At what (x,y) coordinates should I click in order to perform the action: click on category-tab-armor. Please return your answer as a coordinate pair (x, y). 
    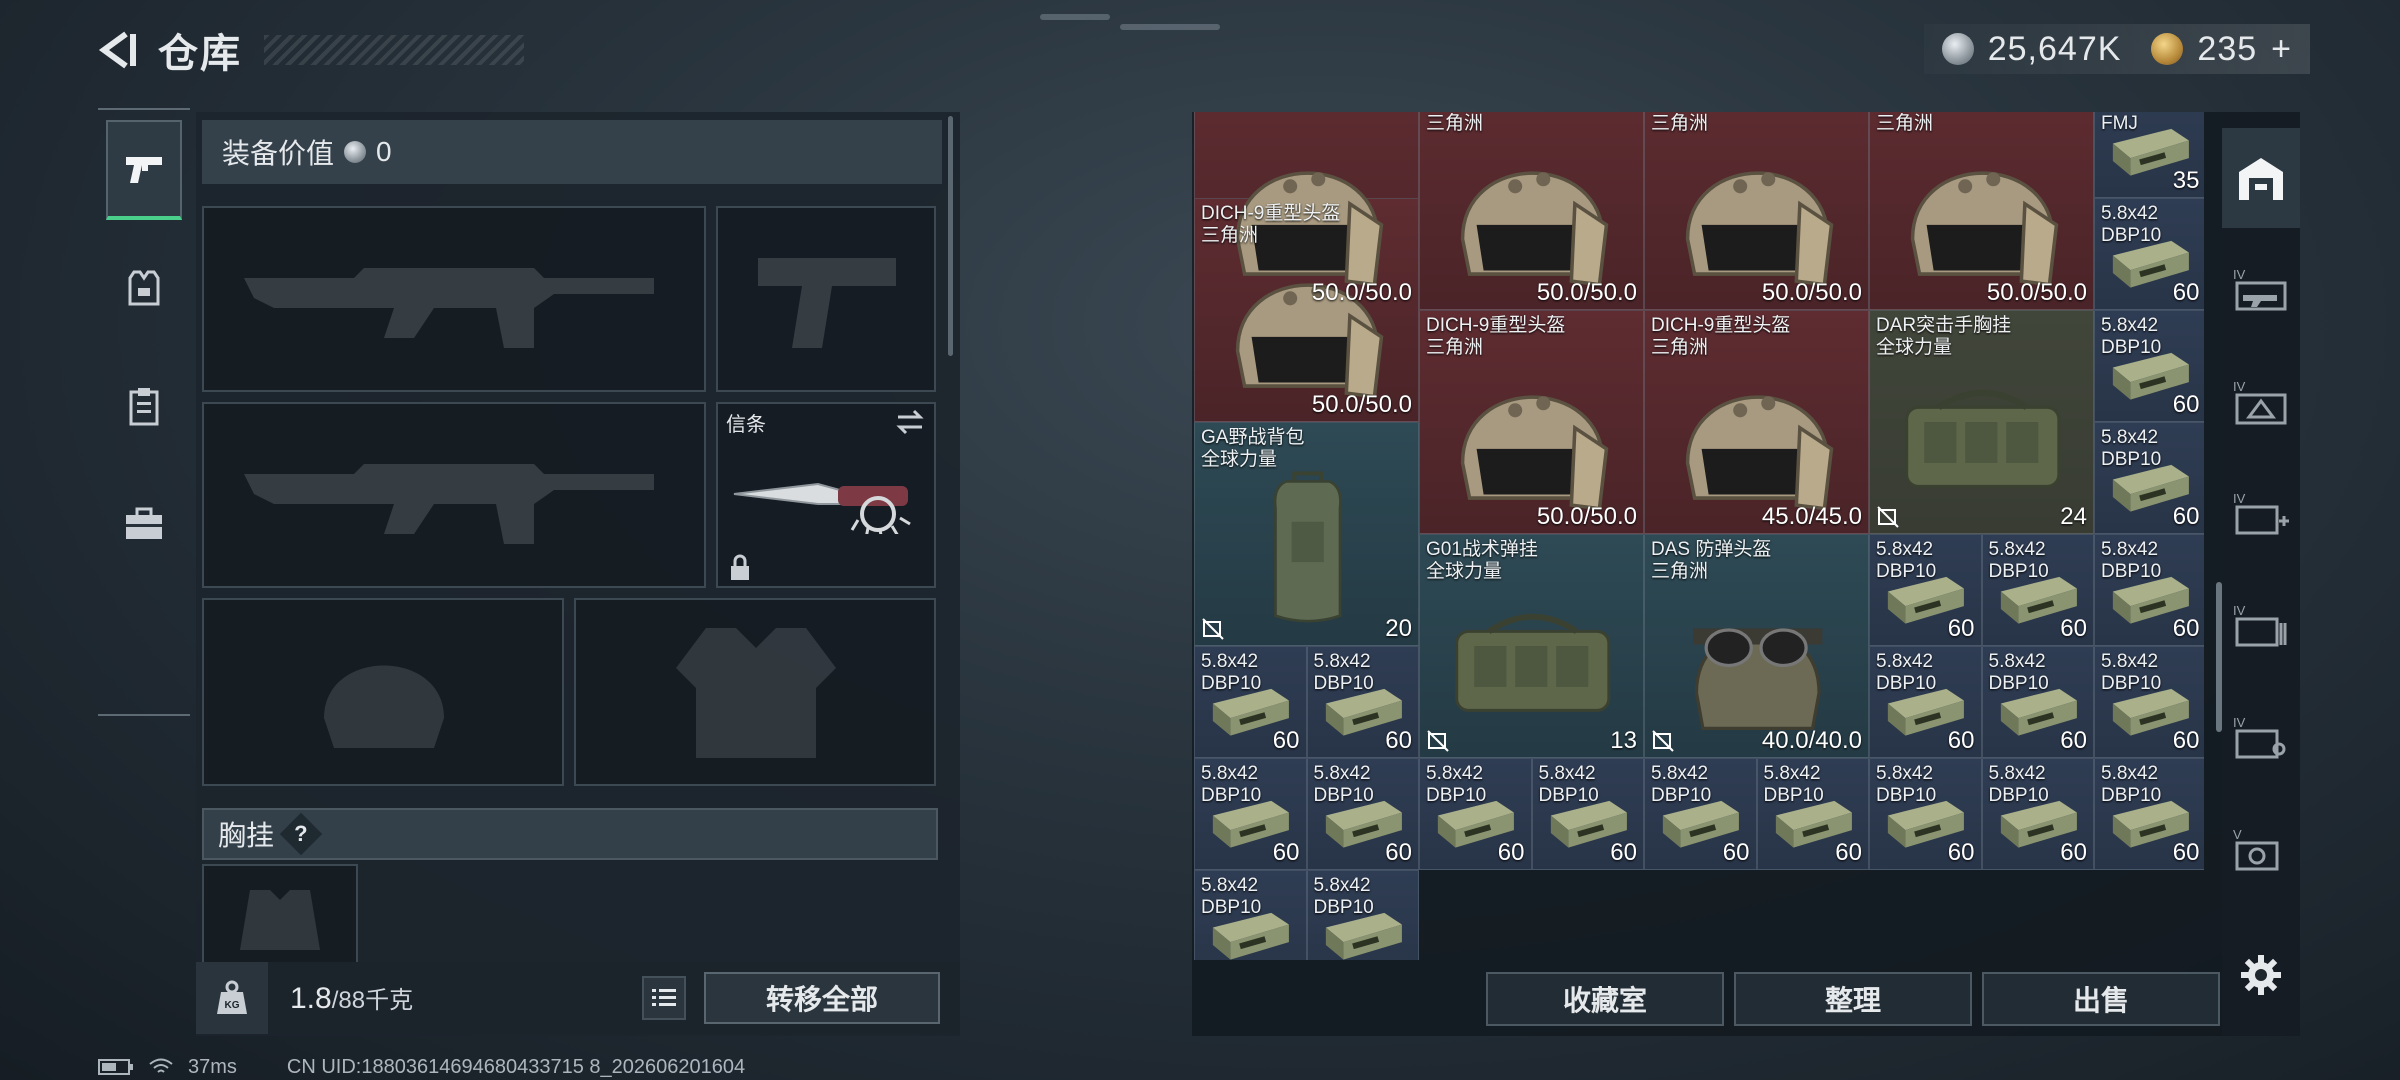
    Looking at the image, I should click on (144, 288).